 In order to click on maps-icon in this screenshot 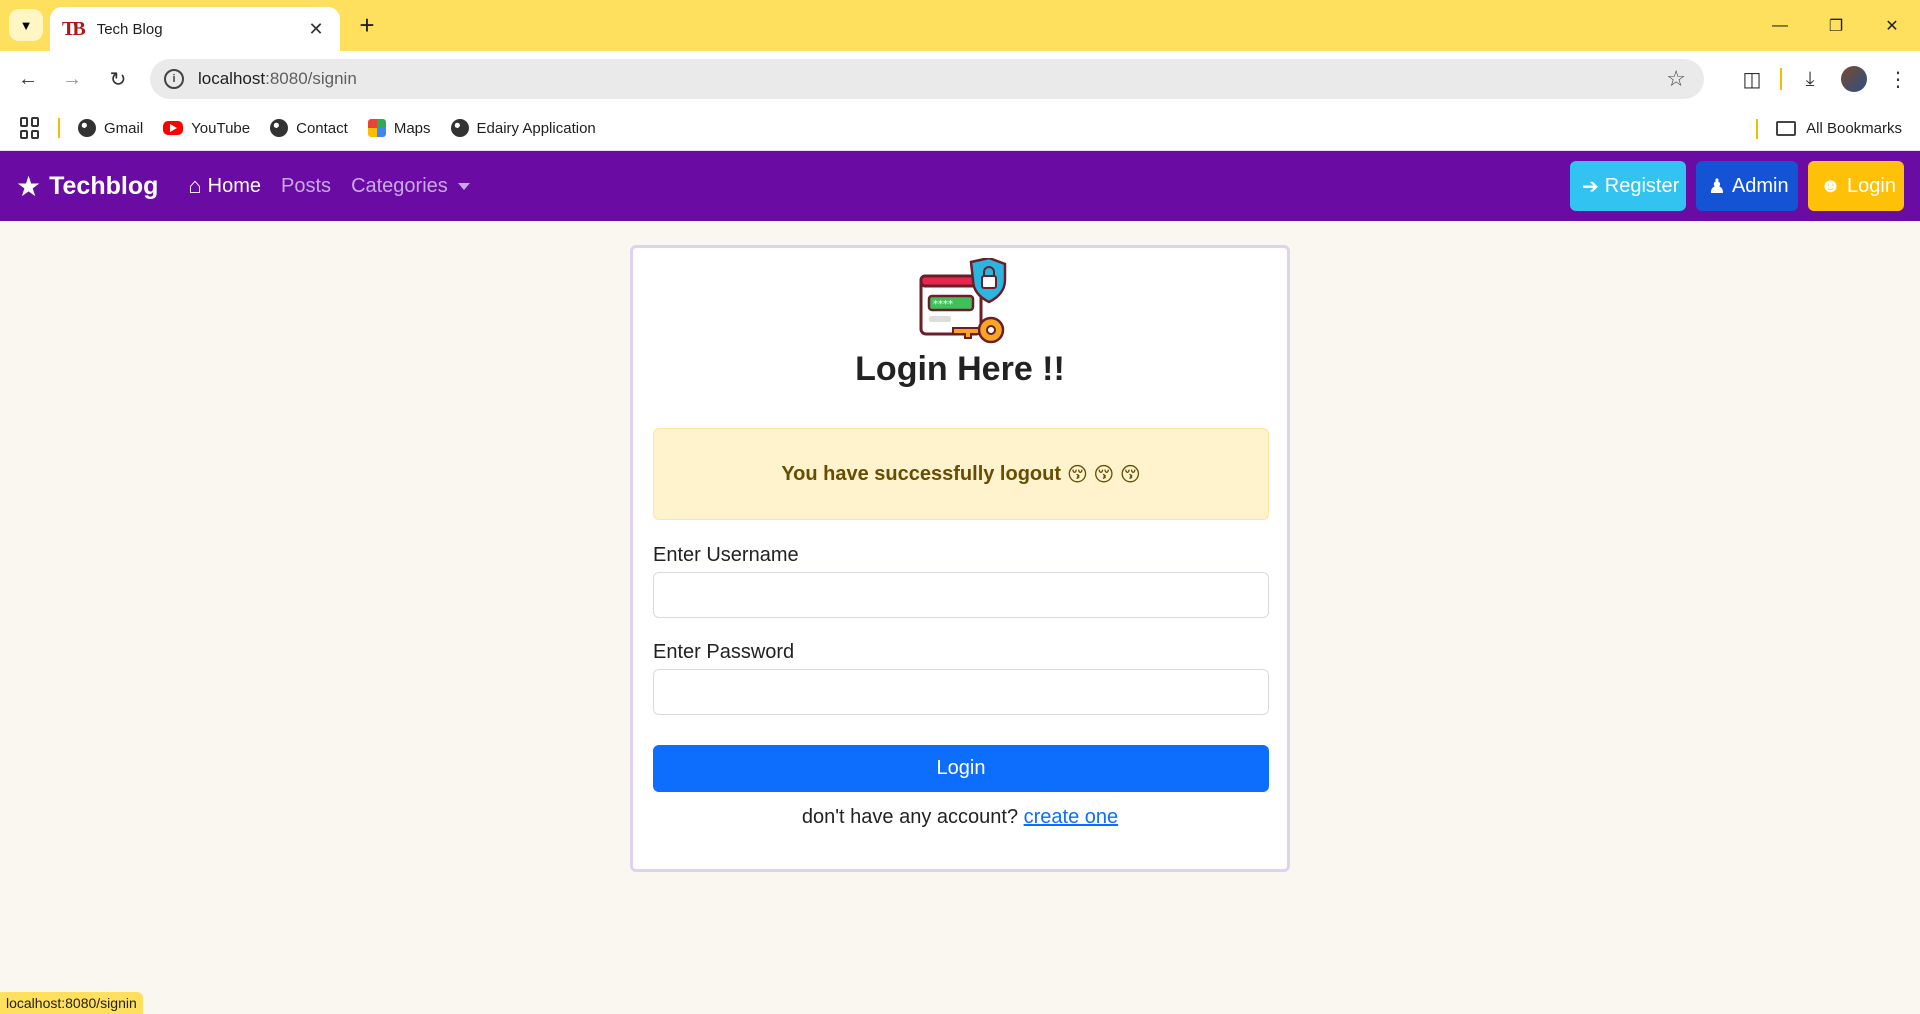, I will do `click(376, 128)`.